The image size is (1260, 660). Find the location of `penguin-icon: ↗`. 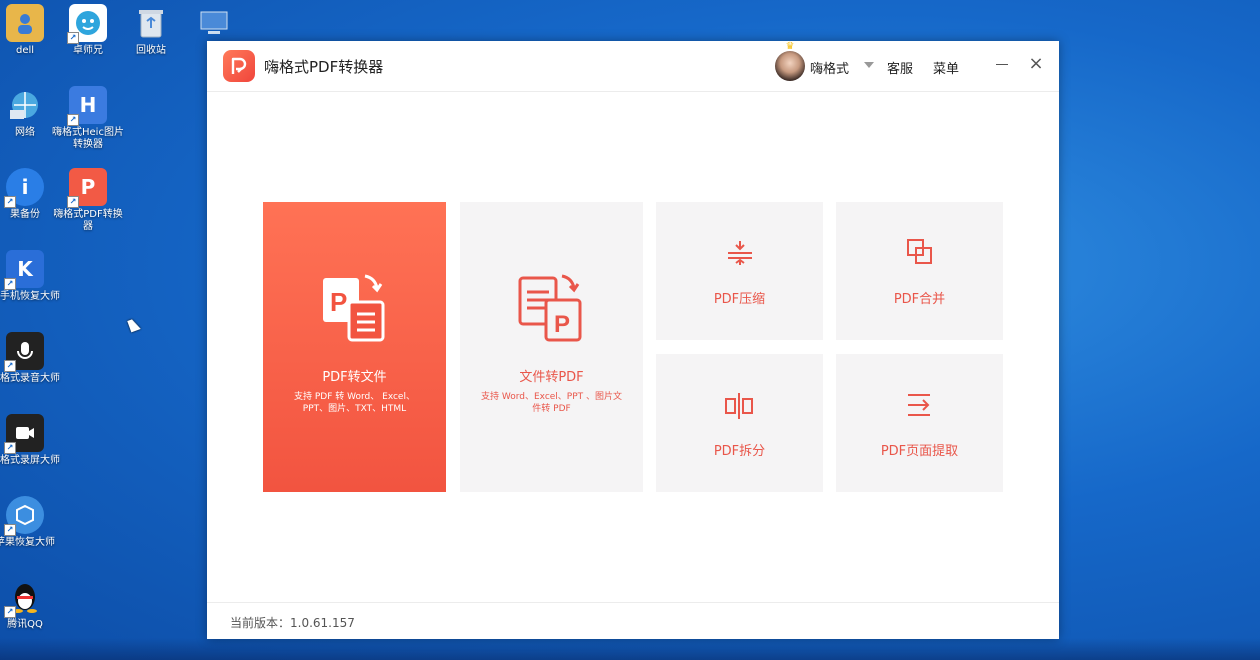

penguin-icon: ↗ is located at coordinates (24, 598).